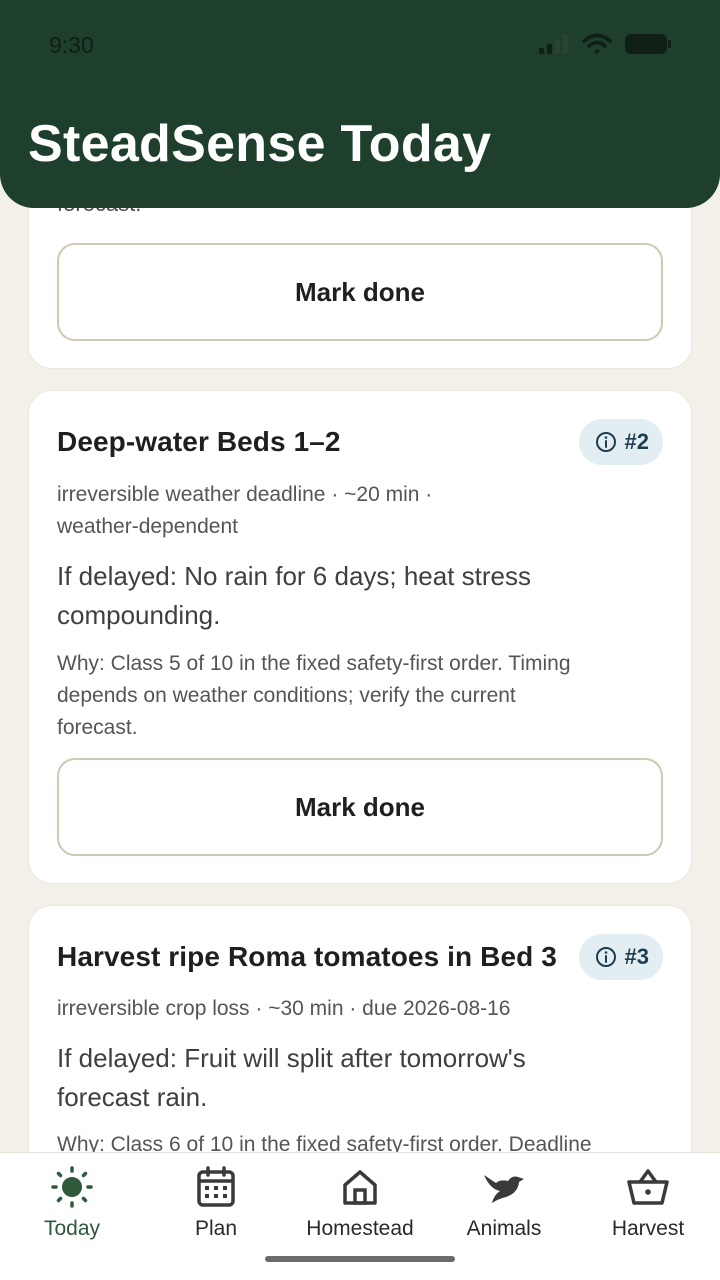 The image size is (720, 1280). I want to click on nav-item-today: Today, so click(72, 1203).